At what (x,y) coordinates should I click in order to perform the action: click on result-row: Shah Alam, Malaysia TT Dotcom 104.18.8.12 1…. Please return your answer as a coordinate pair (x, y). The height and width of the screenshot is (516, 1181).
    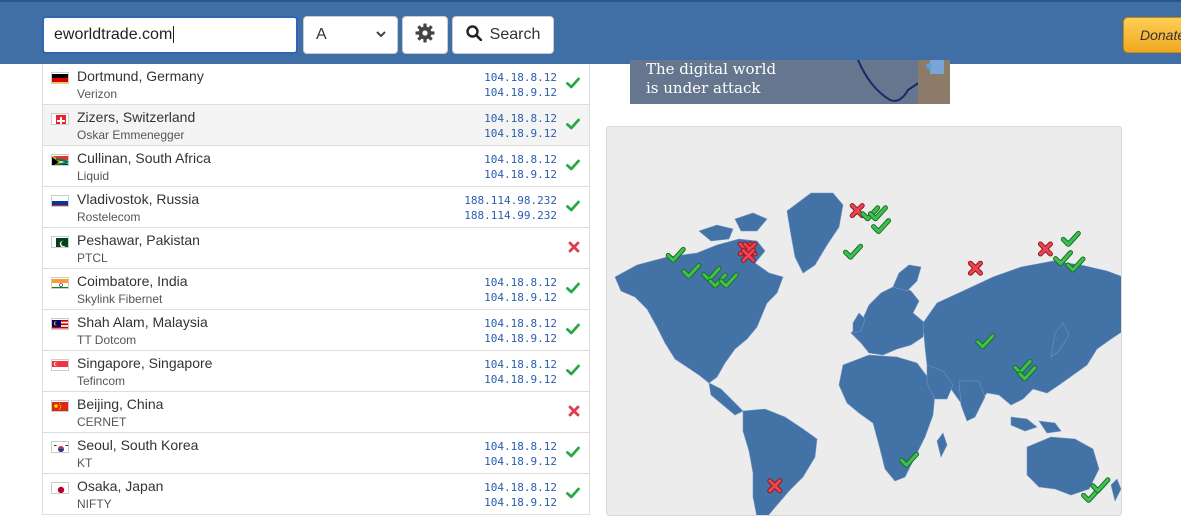
    Looking at the image, I should click on (316, 330).